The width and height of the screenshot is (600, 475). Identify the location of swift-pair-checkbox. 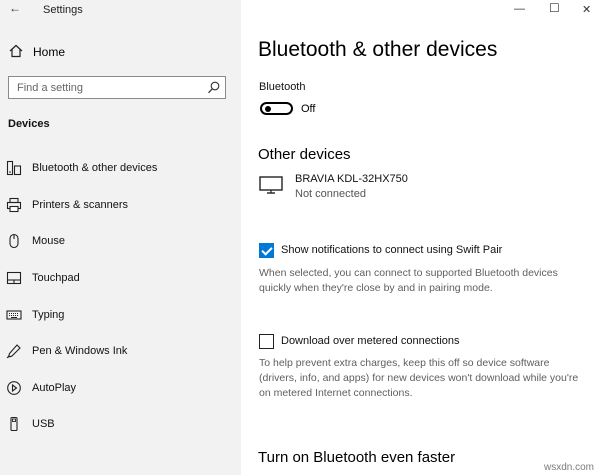
(266, 250).